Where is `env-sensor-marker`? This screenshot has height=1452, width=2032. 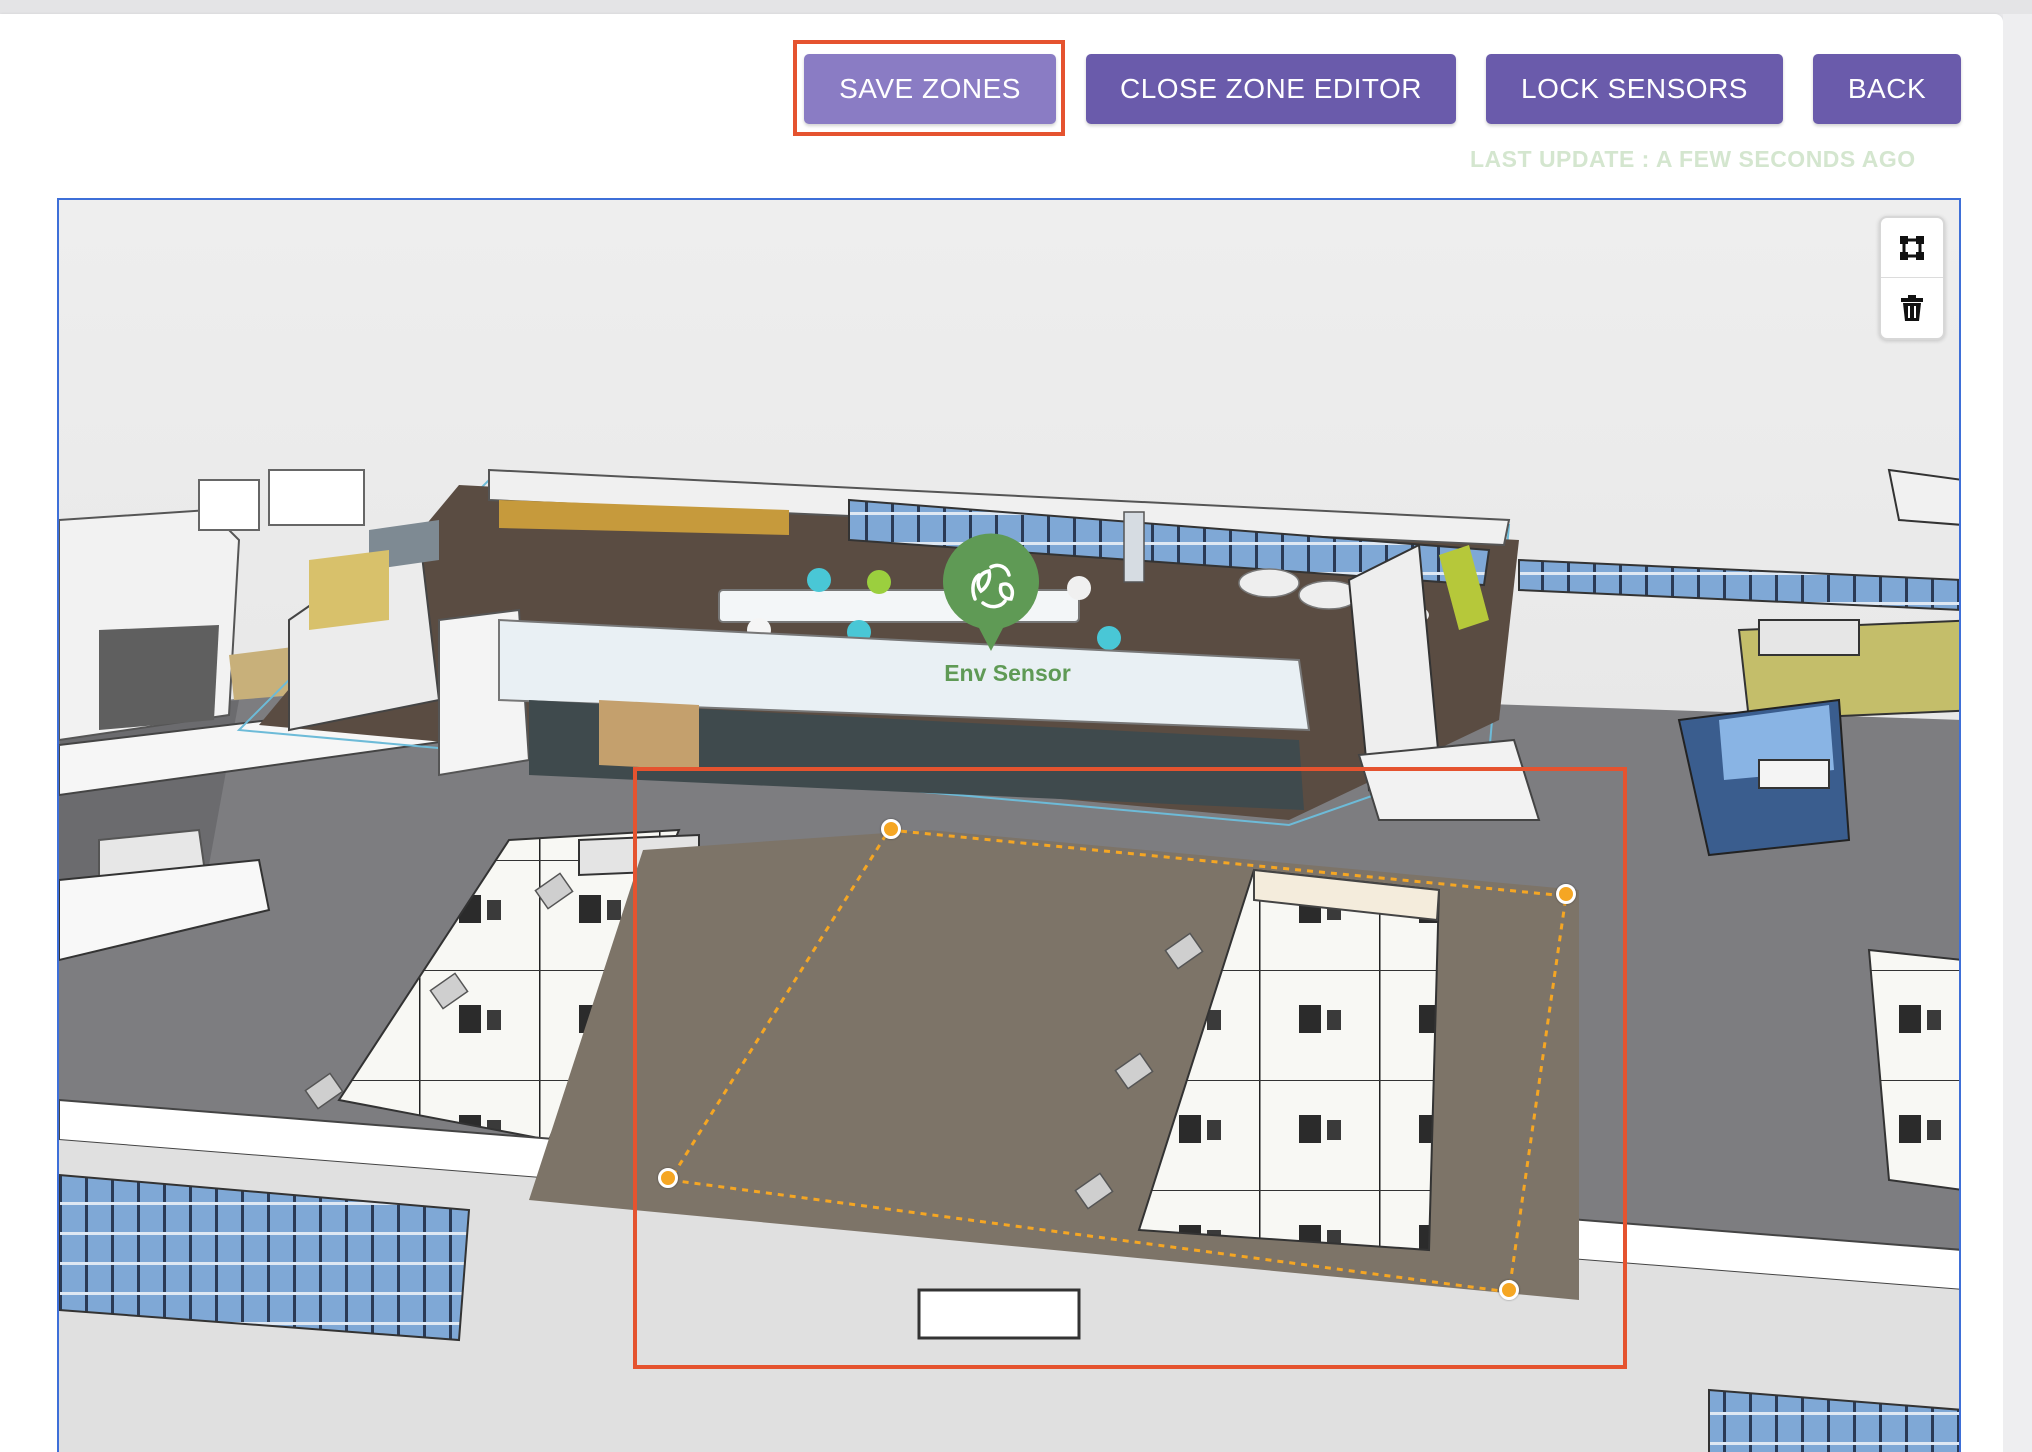 env-sensor-marker is located at coordinates (991, 593).